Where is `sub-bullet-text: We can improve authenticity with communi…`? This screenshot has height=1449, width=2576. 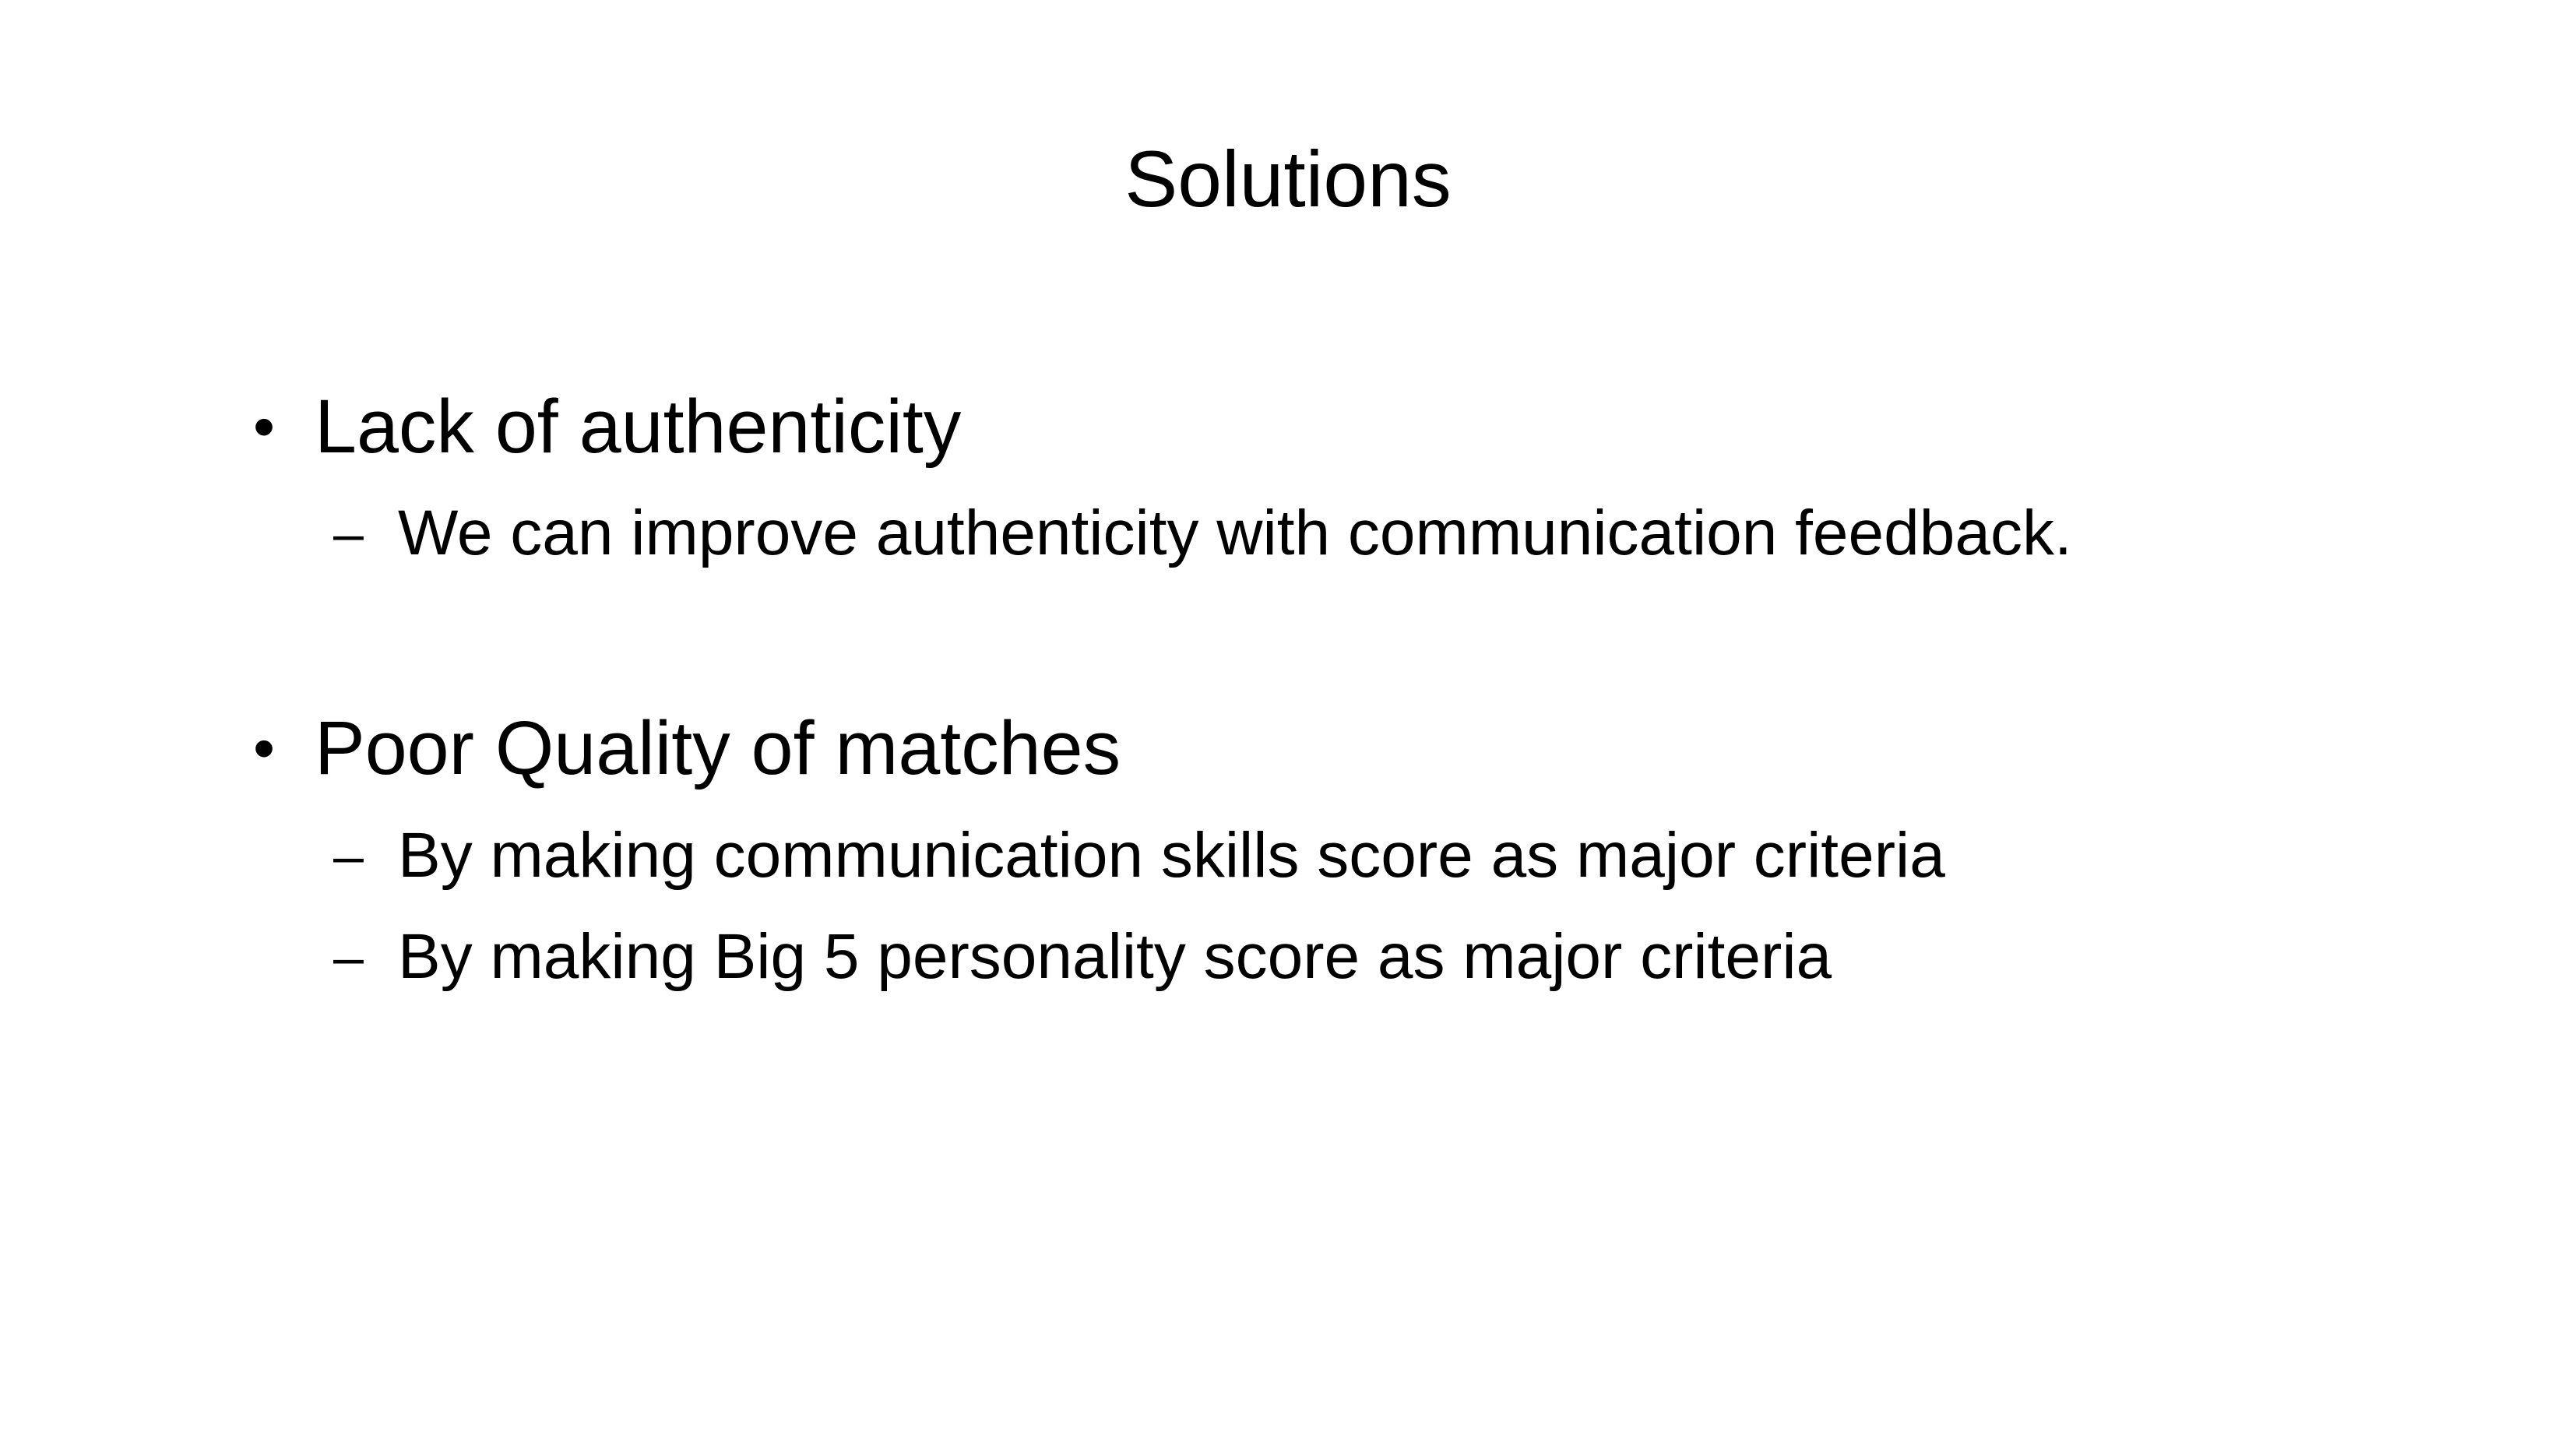 sub-bullet-text: We can improve authenticity with communi… is located at coordinates (1235, 533).